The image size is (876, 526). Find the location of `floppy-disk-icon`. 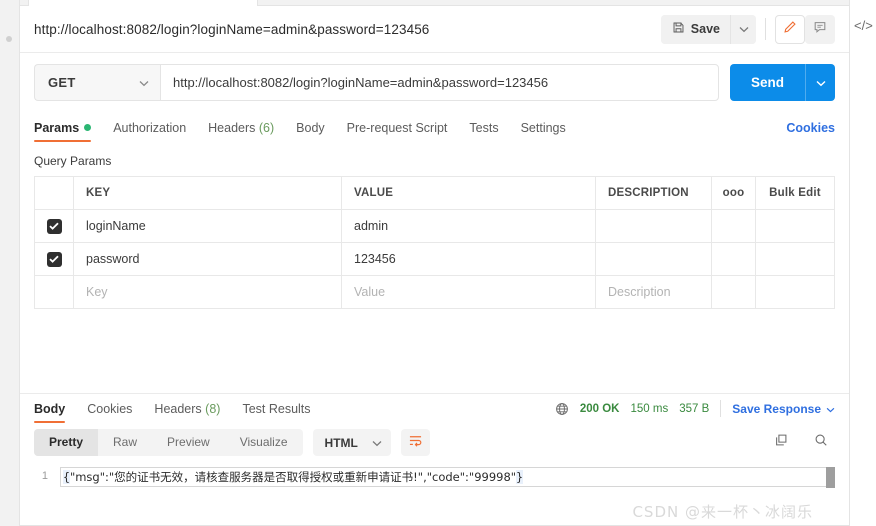

floppy-disk-icon is located at coordinates (678, 29).